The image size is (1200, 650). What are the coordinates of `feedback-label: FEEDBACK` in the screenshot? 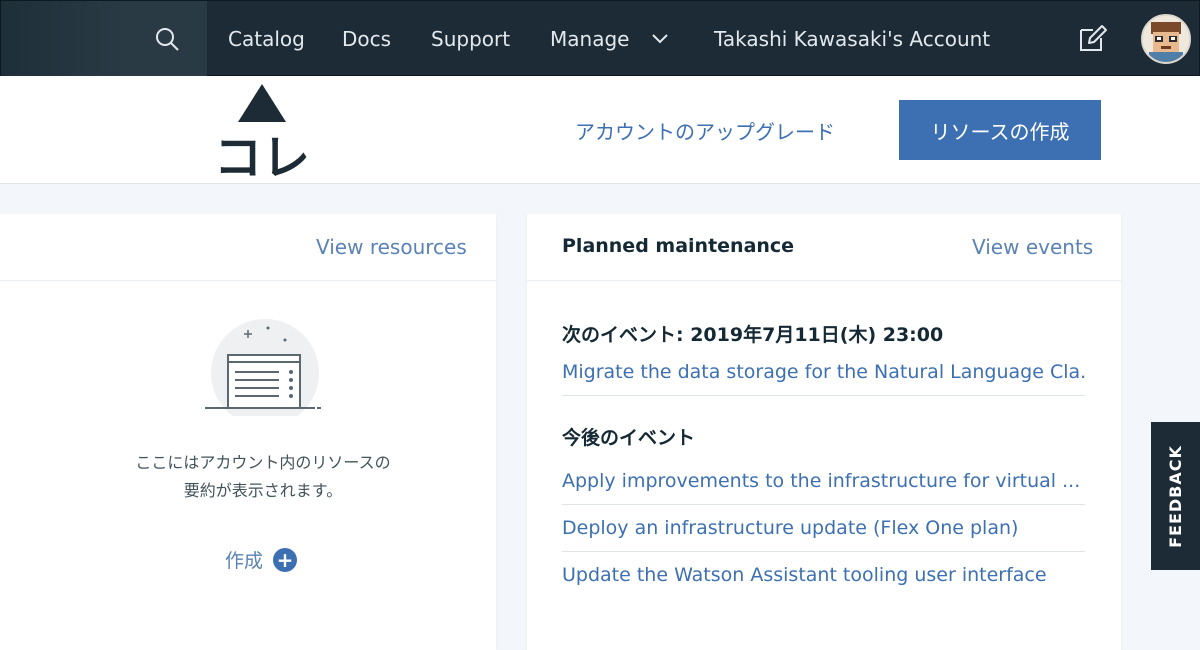 It's located at (1176, 496).